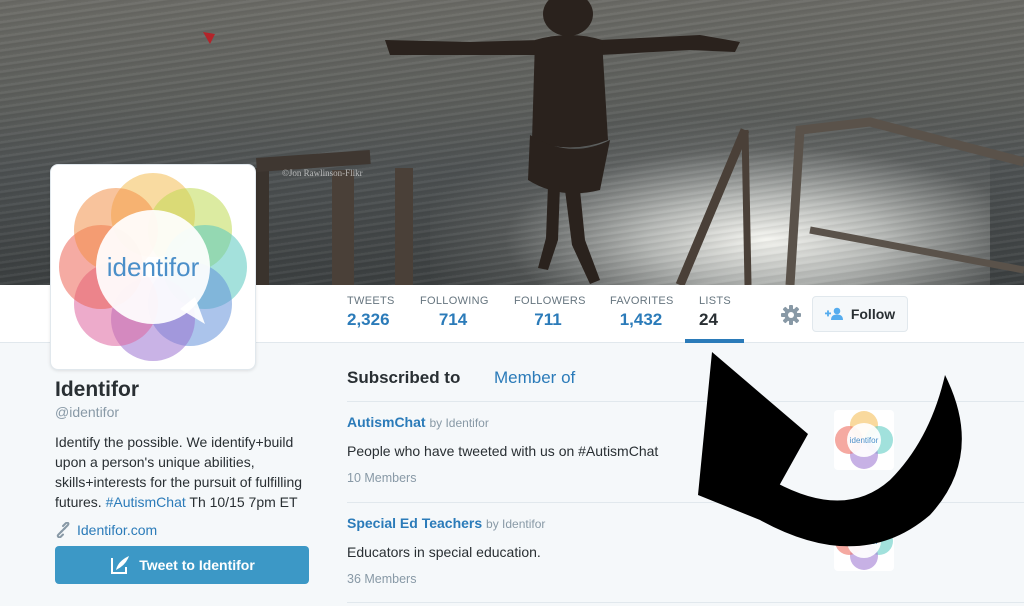 This screenshot has height=606, width=1024. What do you see at coordinates (454, 301) in the screenshot?
I see `stat-label: FOLLOWING` at bounding box center [454, 301].